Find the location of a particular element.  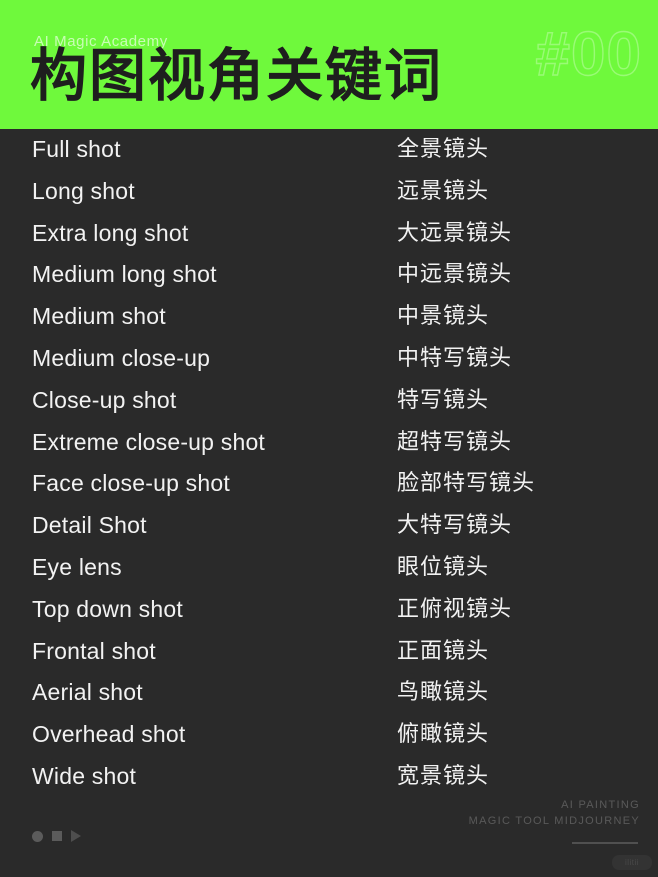

table-row: Long shot 远景镜头 is located at coordinates (329, 192).